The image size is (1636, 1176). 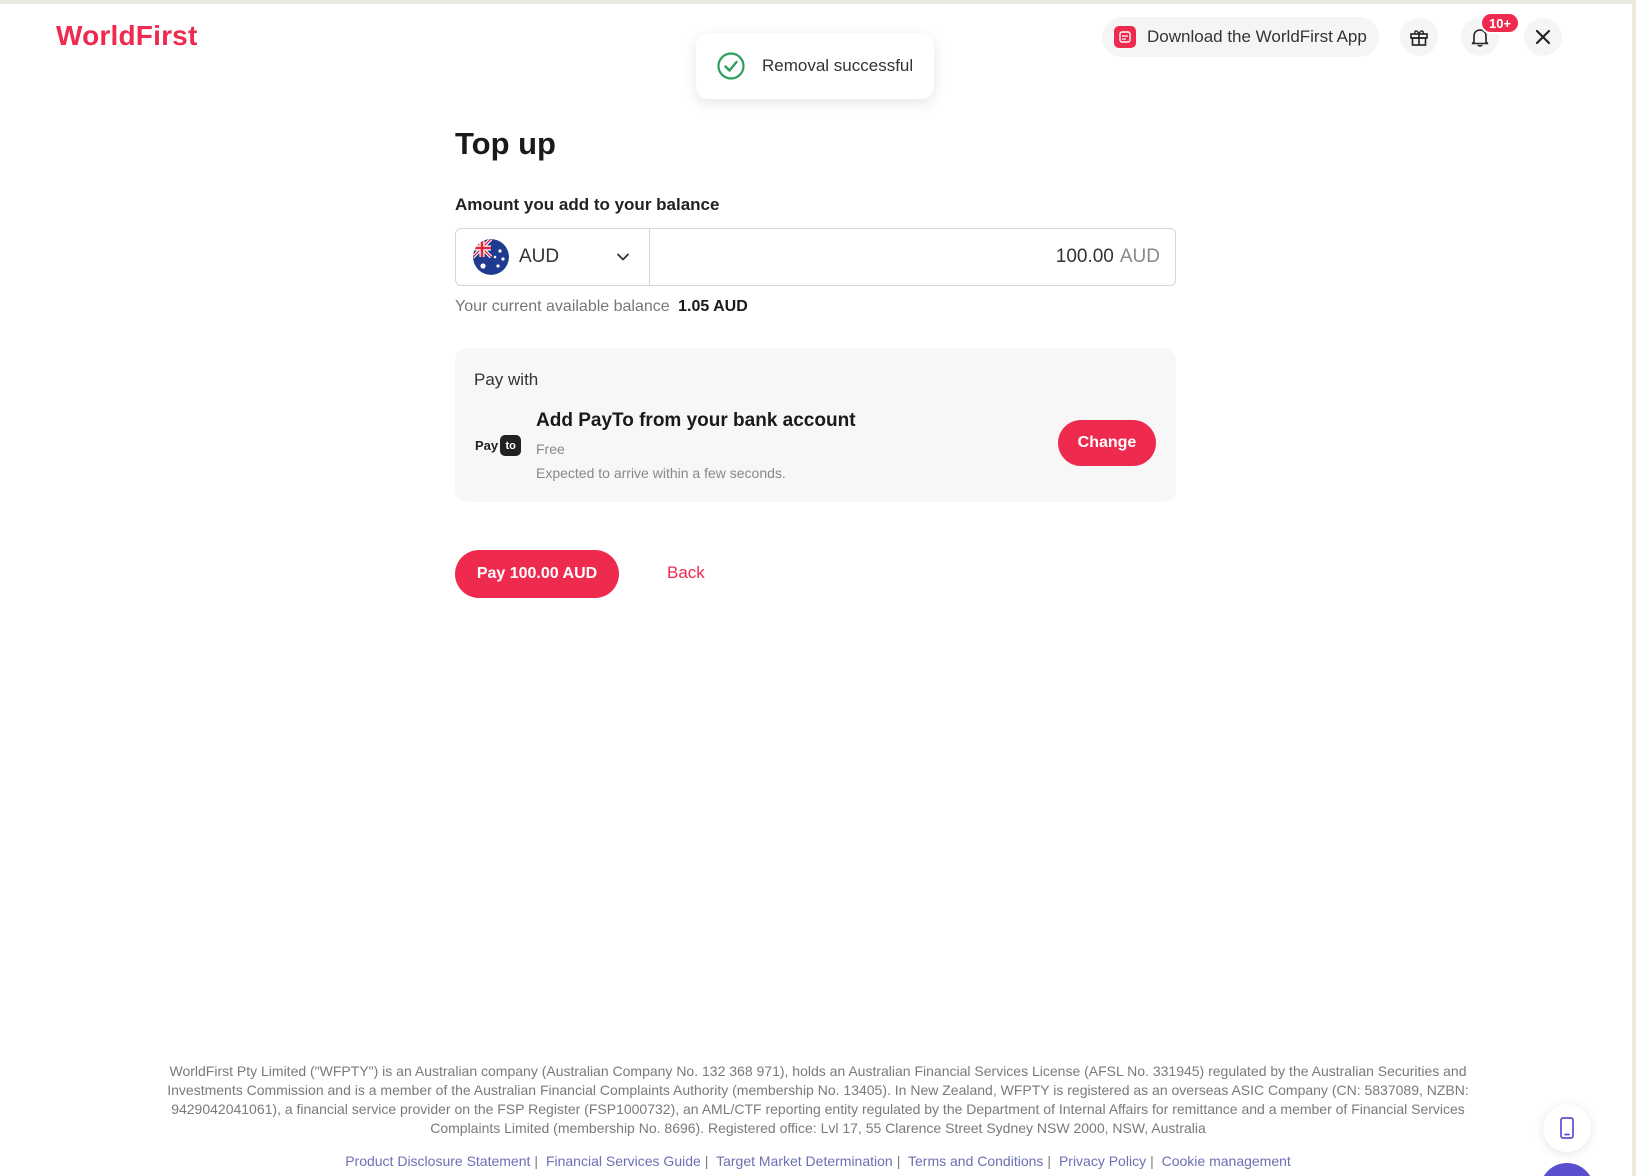 I want to click on footer-link-tmd: Target Market Determination, so click(x=804, y=1161).